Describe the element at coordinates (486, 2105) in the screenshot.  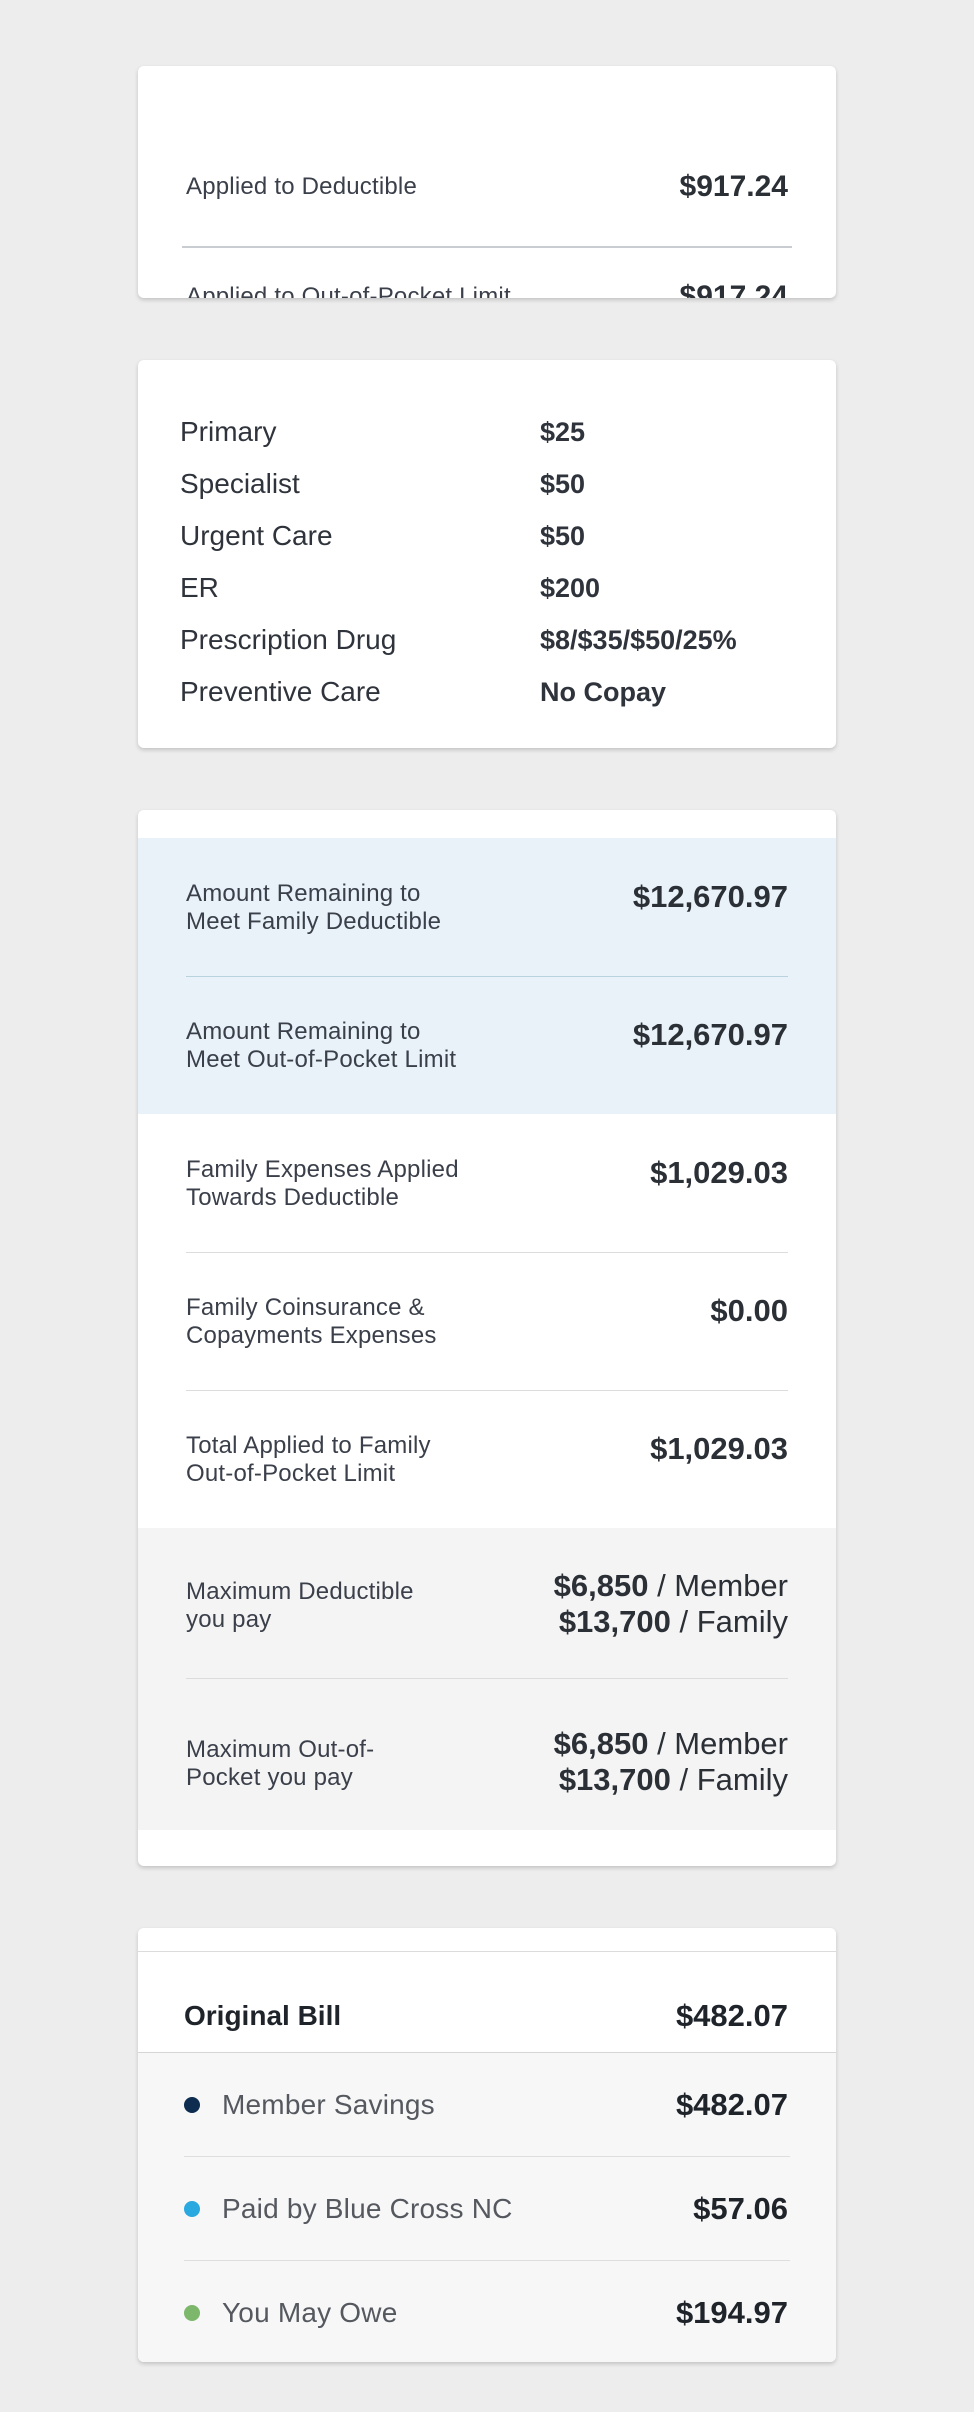
I see `list-item-member-savings: Member Savings $482.07` at that location.